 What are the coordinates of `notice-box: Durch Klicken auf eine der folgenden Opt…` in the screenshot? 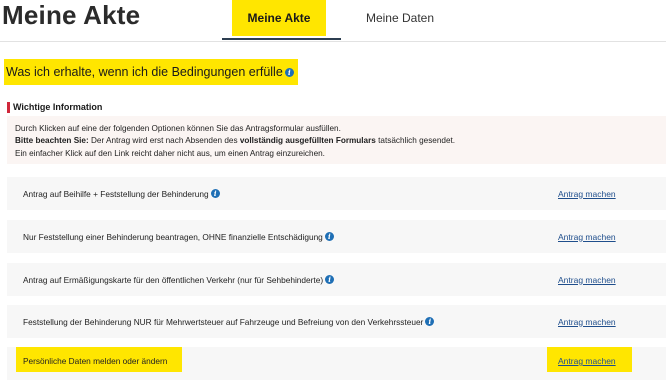 It's located at (336, 140).